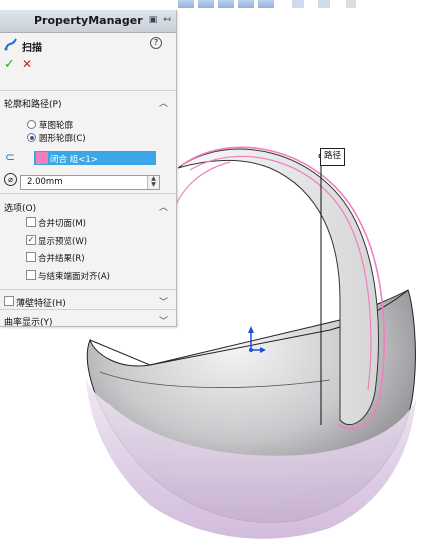 This screenshot has width=428, height=560. I want to click on curvature-display-section: 曲率显示(Y) ﹀, so click(88, 318).